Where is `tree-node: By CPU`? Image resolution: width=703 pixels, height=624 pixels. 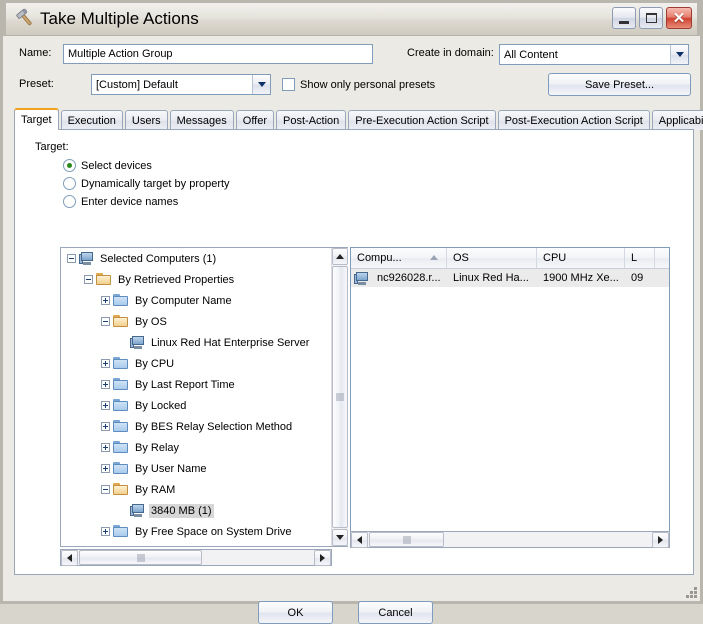
tree-node: By CPU is located at coordinates (196, 363).